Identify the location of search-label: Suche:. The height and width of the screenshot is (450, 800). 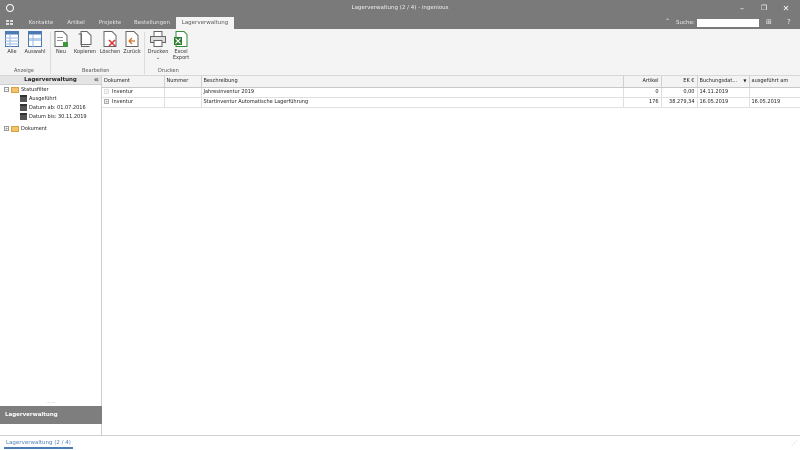
(685, 23).